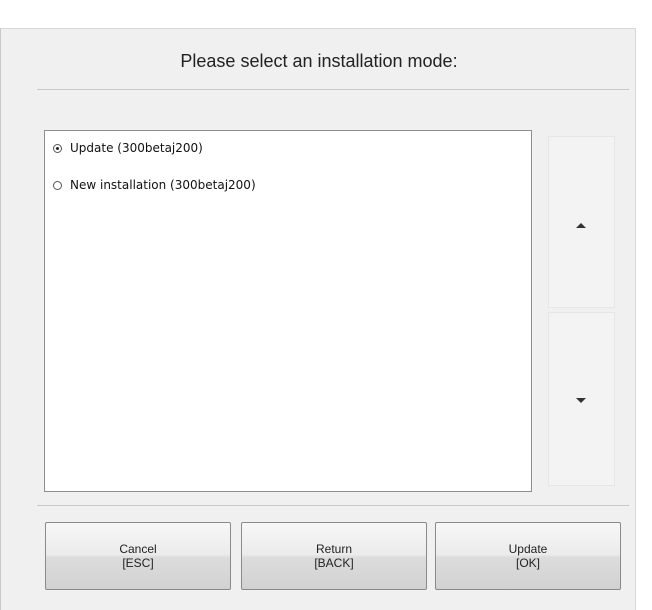 The width and height of the screenshot is (652, 610). Describe the element at coordinates (334, 563) in the screenshot. I see `return-button-key: [BACK]` at that location.